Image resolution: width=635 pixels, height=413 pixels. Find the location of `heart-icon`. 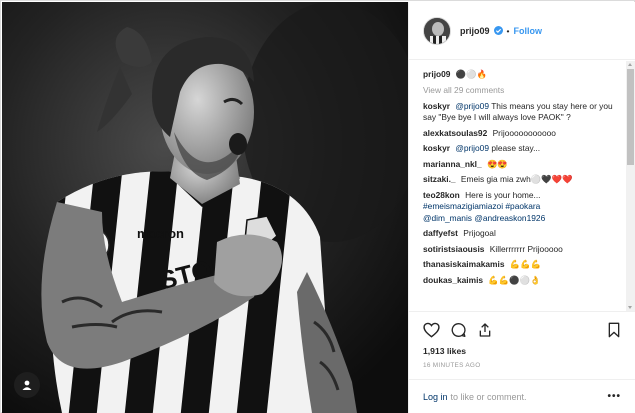

heart-icon is located at coordinates (431, 330).